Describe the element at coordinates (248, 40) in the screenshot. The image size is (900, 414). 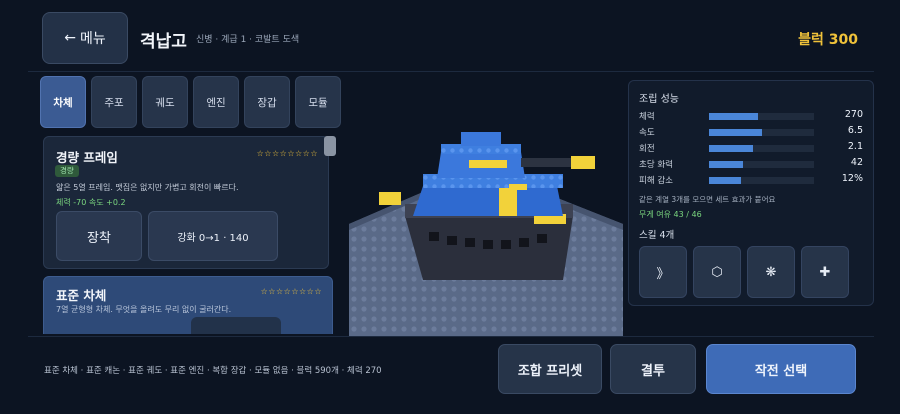
I see `rank-subtitle: 신병 · 계급 1 · 코발트 도색` at that location.